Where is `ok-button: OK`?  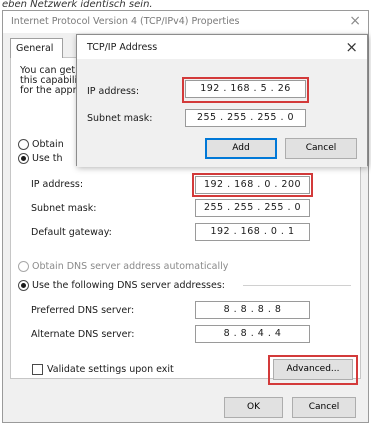 ok-button: OK is located at coordinates (253, 407).